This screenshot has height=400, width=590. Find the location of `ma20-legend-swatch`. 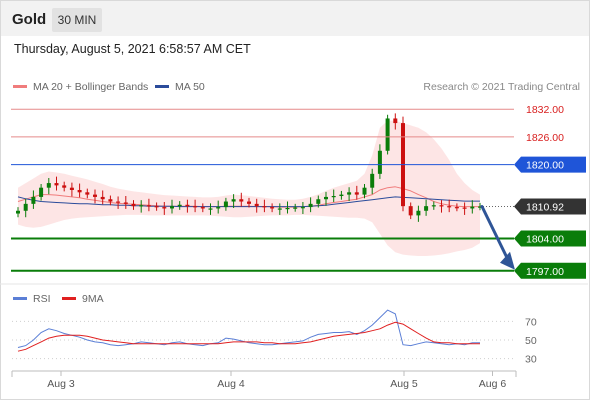

ma20-legend-swatch is located at coordinates (20, 86).